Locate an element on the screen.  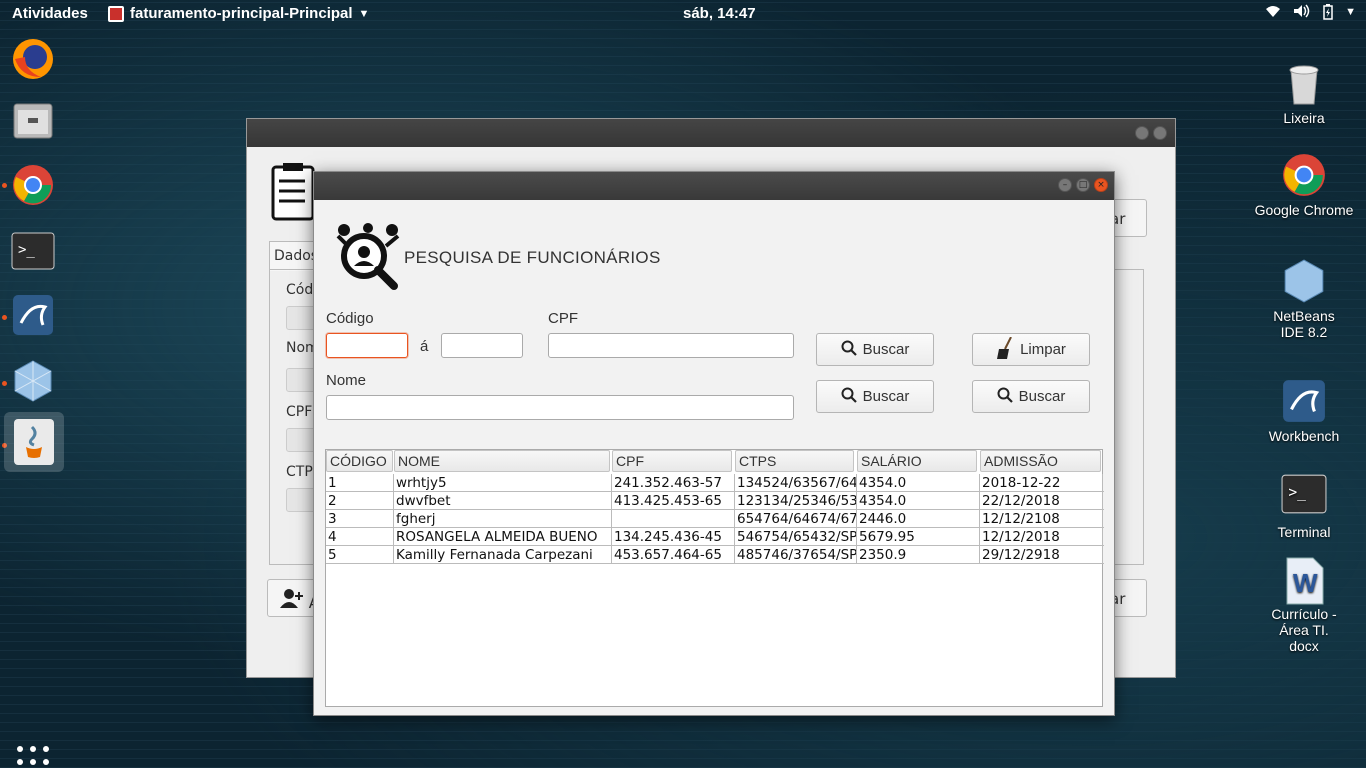
desktop-icon-label: Lixeira is located at coordinates (1304, 118).